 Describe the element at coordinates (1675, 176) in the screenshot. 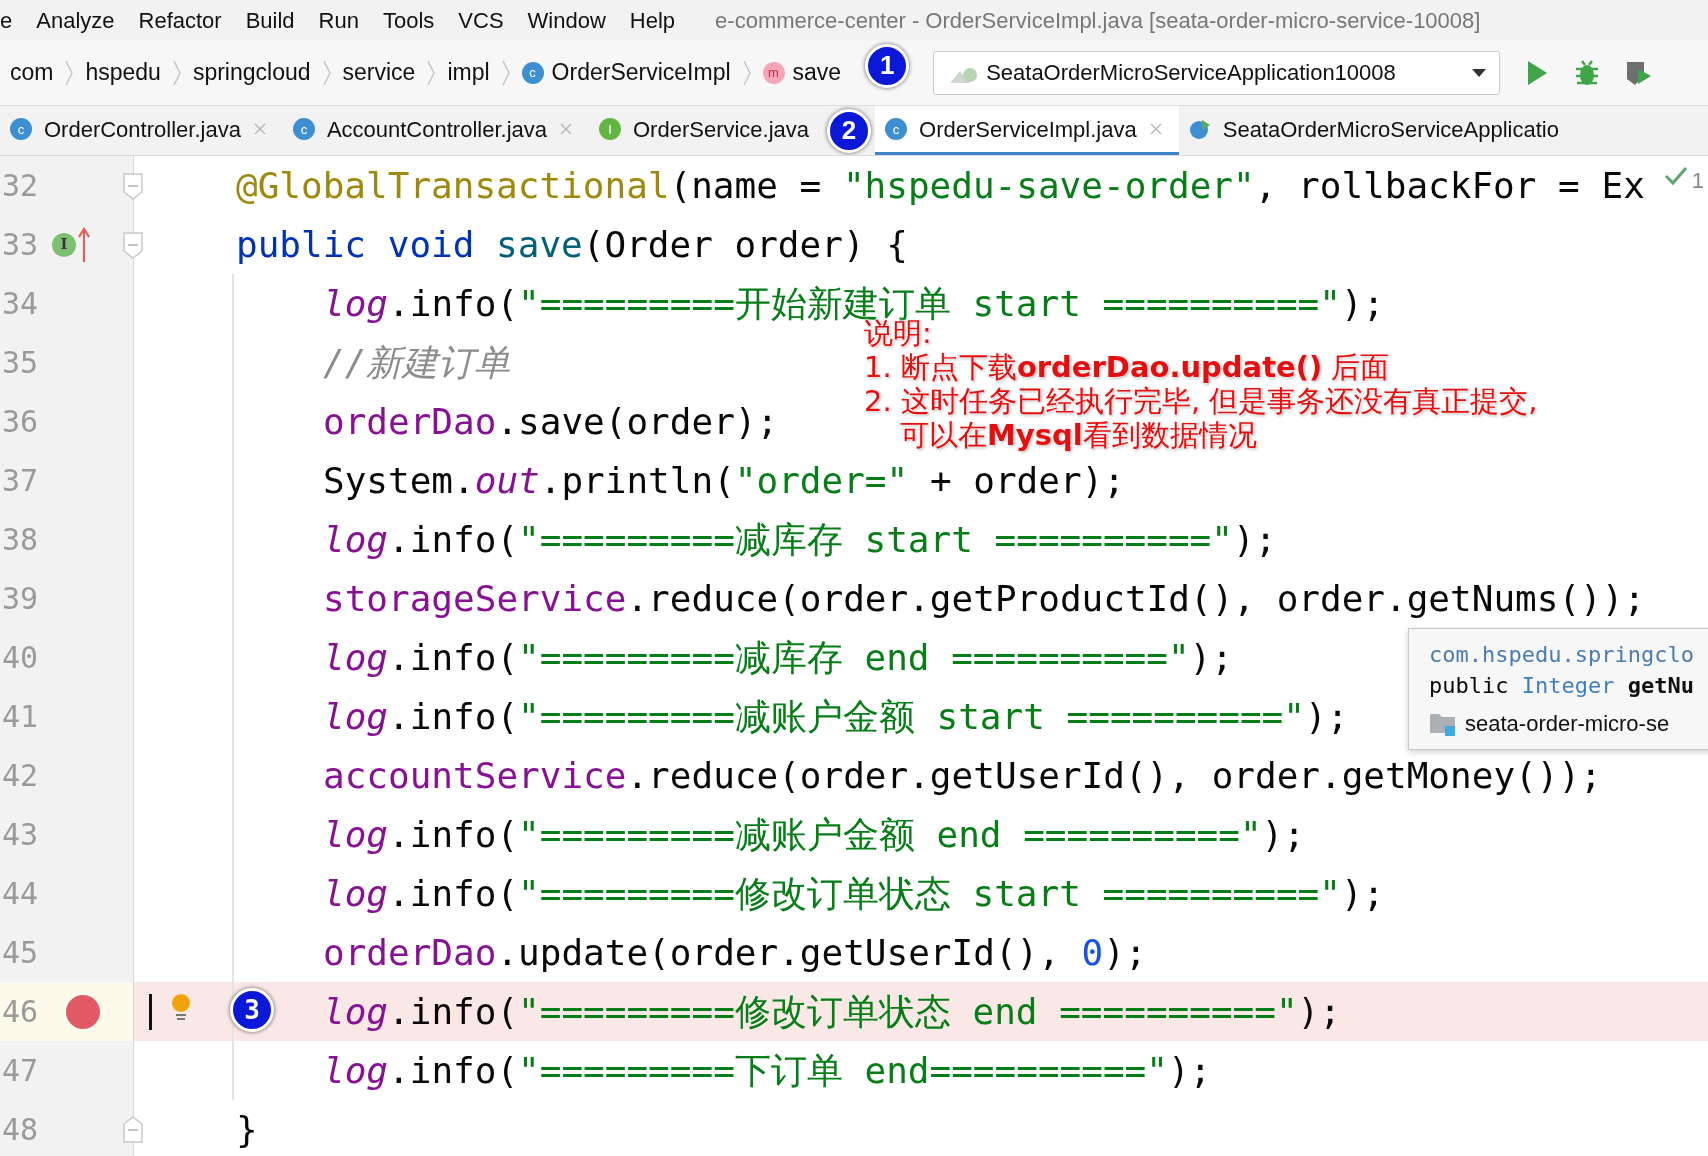

I see `checkmark-icon` at that location.